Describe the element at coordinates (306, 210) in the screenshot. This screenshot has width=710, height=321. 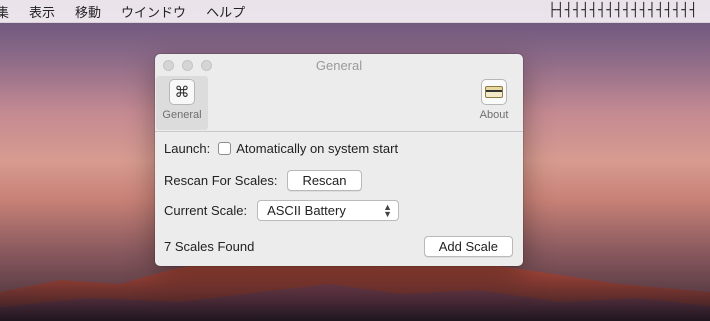
I see `current-scale-value: ASCII Battery` at that location.